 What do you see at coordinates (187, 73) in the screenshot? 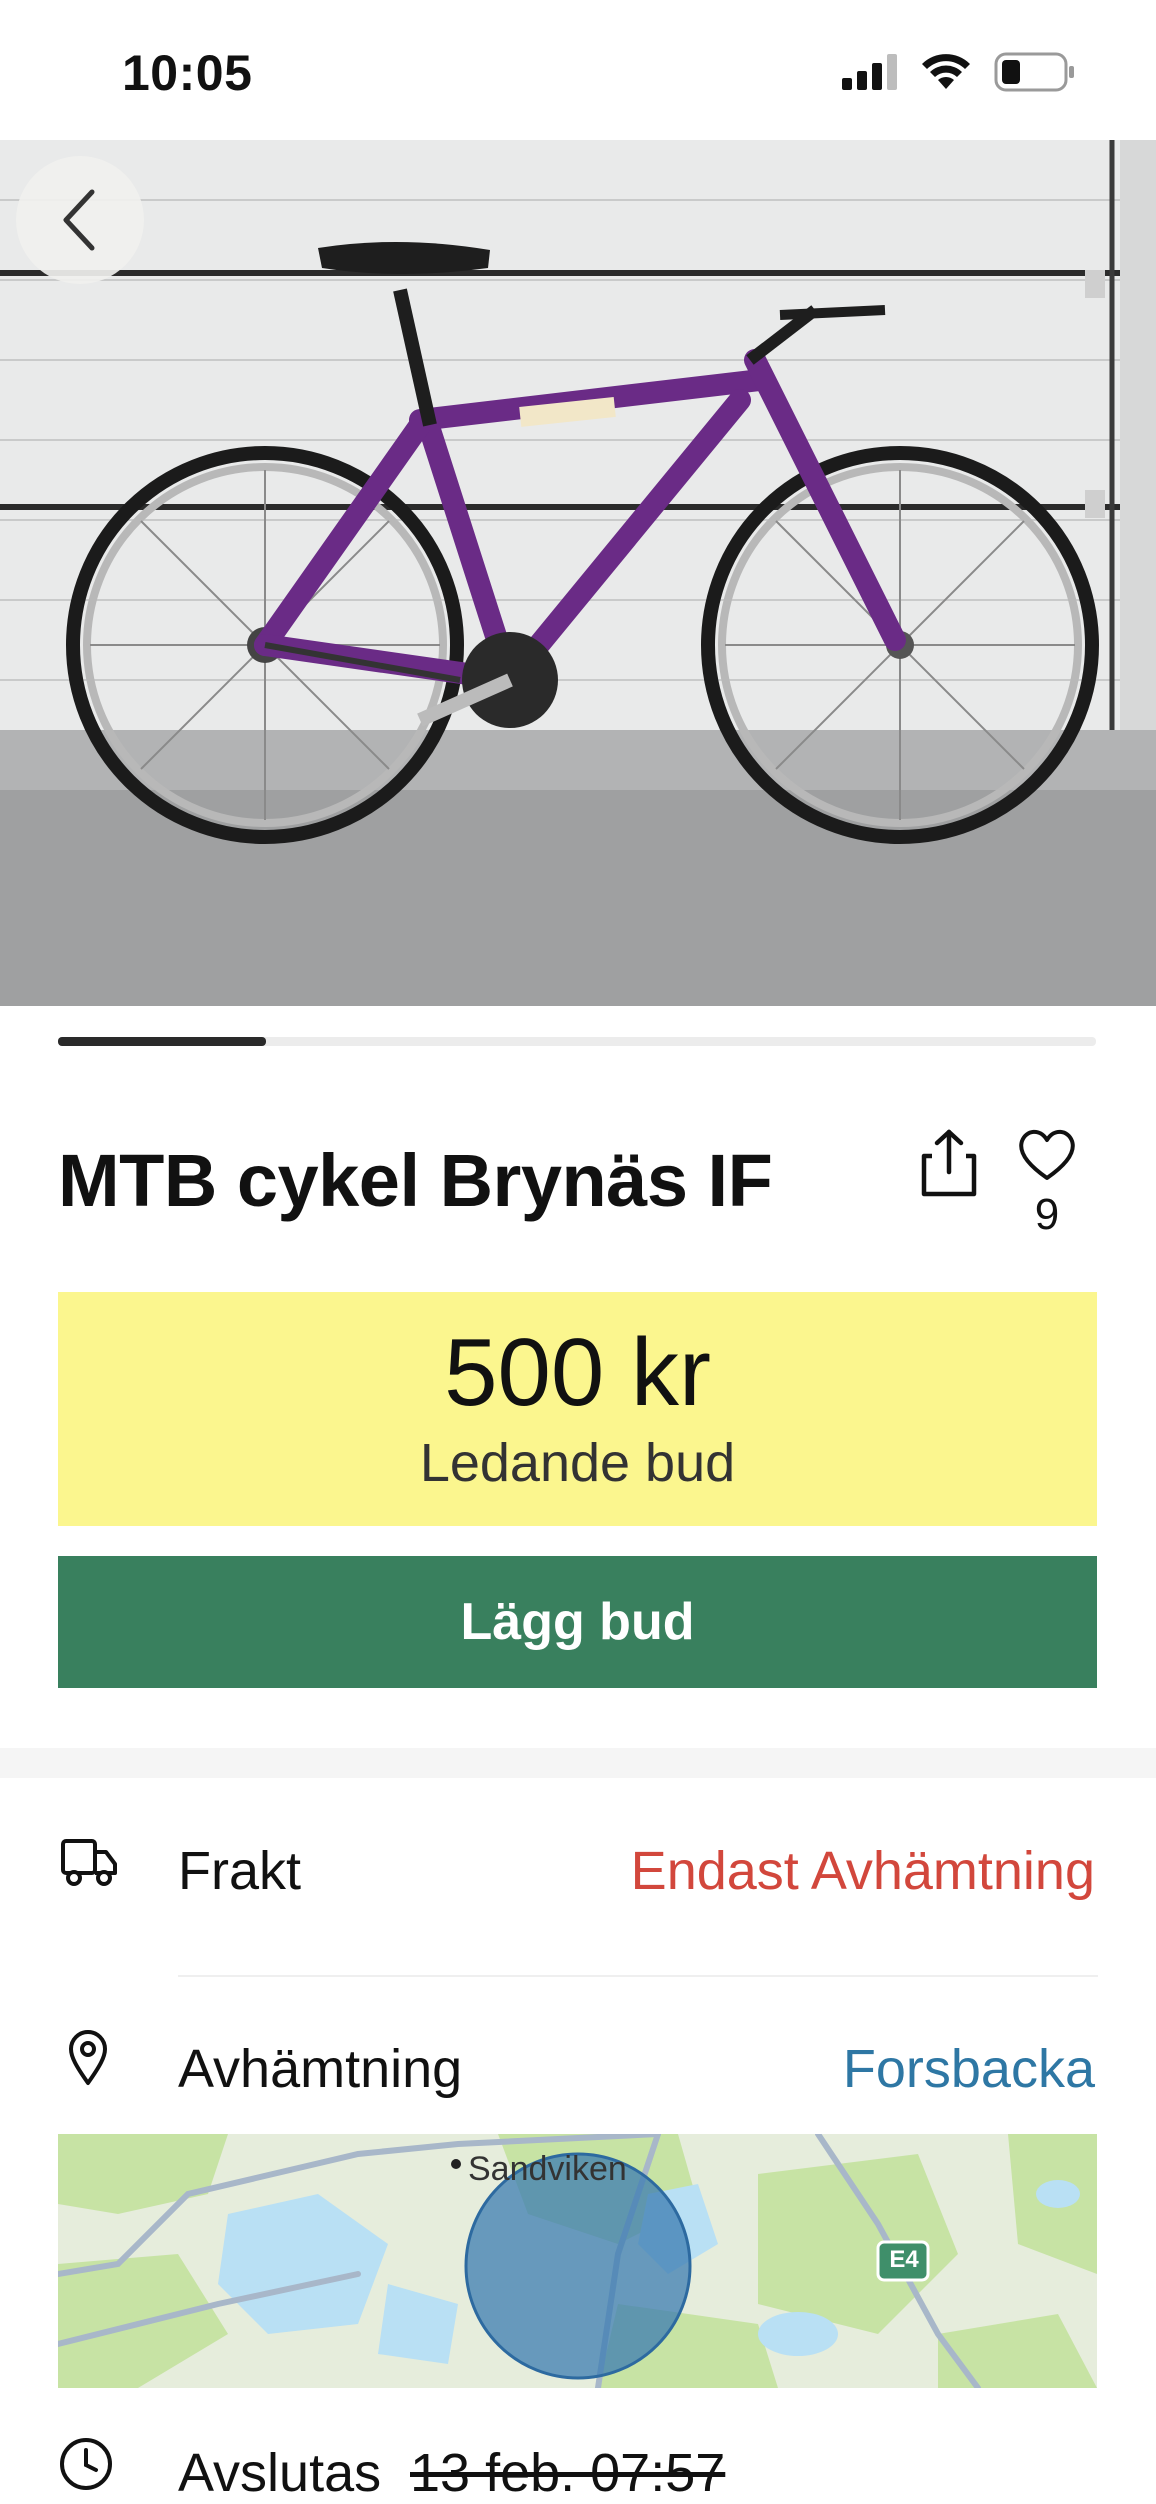
I see `status-time: 10:05` at bounding box center [187, 73].